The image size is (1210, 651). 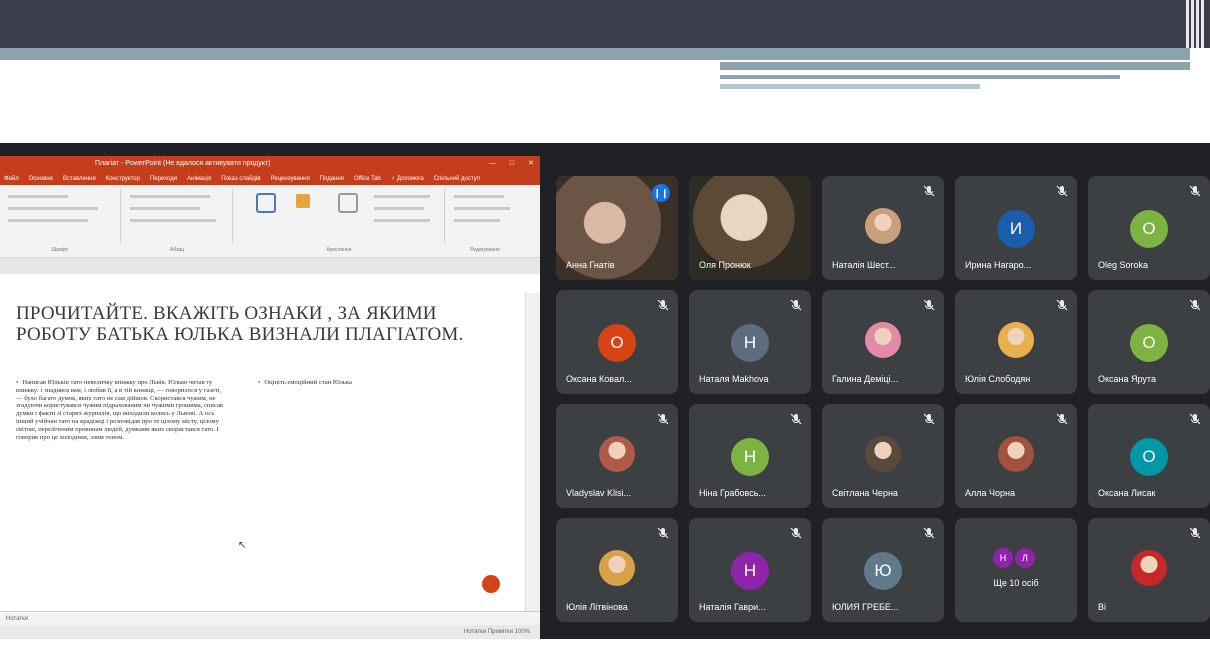 What do you see at coordinates (865, 493) in the screenshot?
I see `participant-name: Світлана Черна` at bounding box center [865, 493].